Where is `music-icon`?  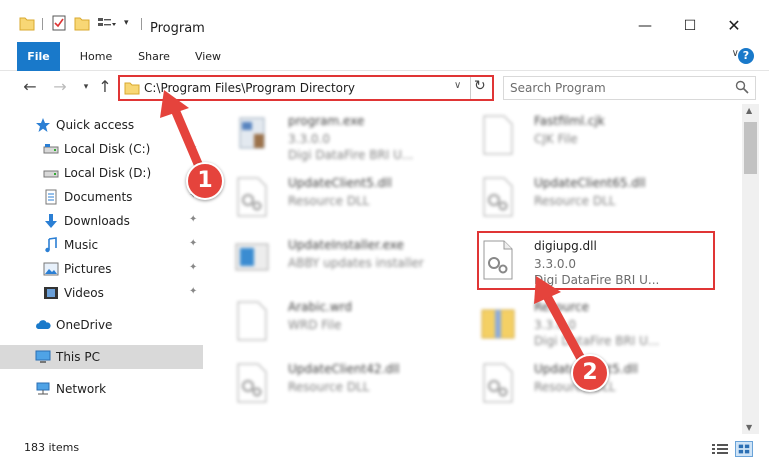 music-icon is located at coordinates (51, 245).